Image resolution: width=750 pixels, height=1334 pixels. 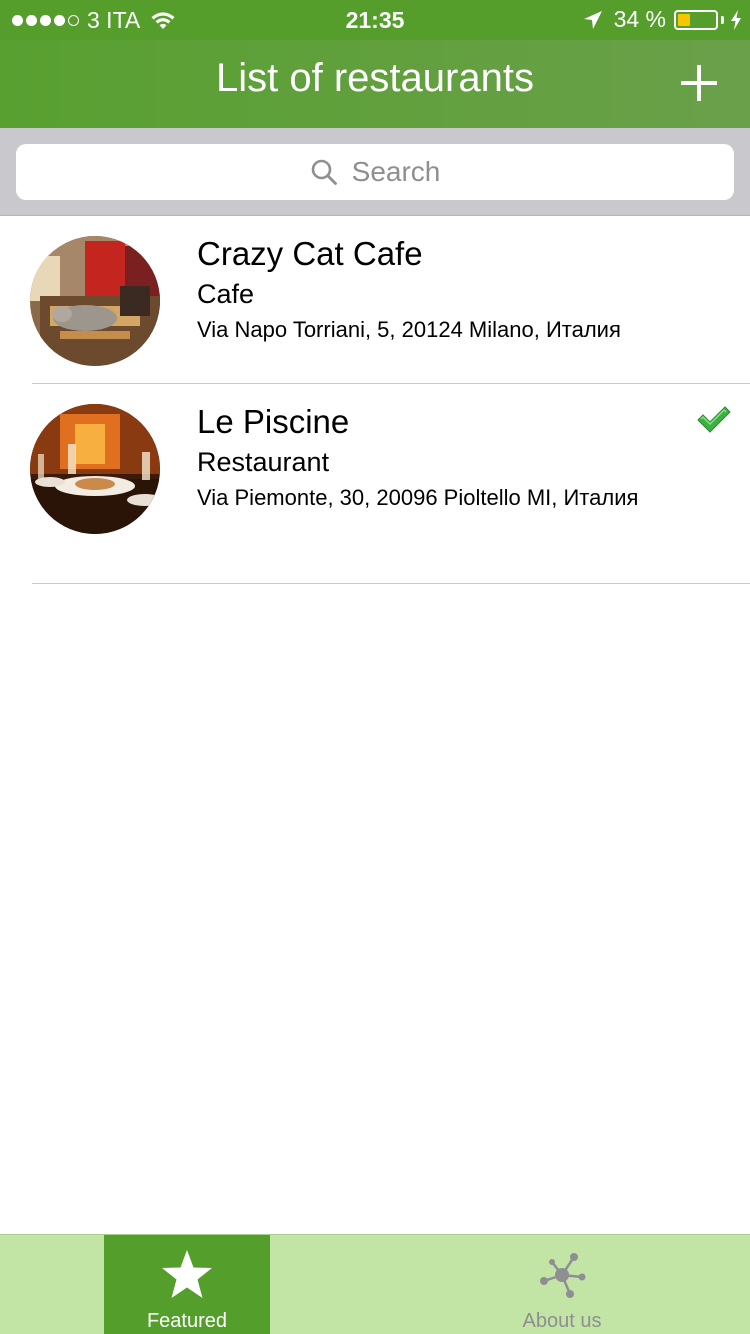 I want to click on tab-about-us: About us, so click(x=562, y=1284).